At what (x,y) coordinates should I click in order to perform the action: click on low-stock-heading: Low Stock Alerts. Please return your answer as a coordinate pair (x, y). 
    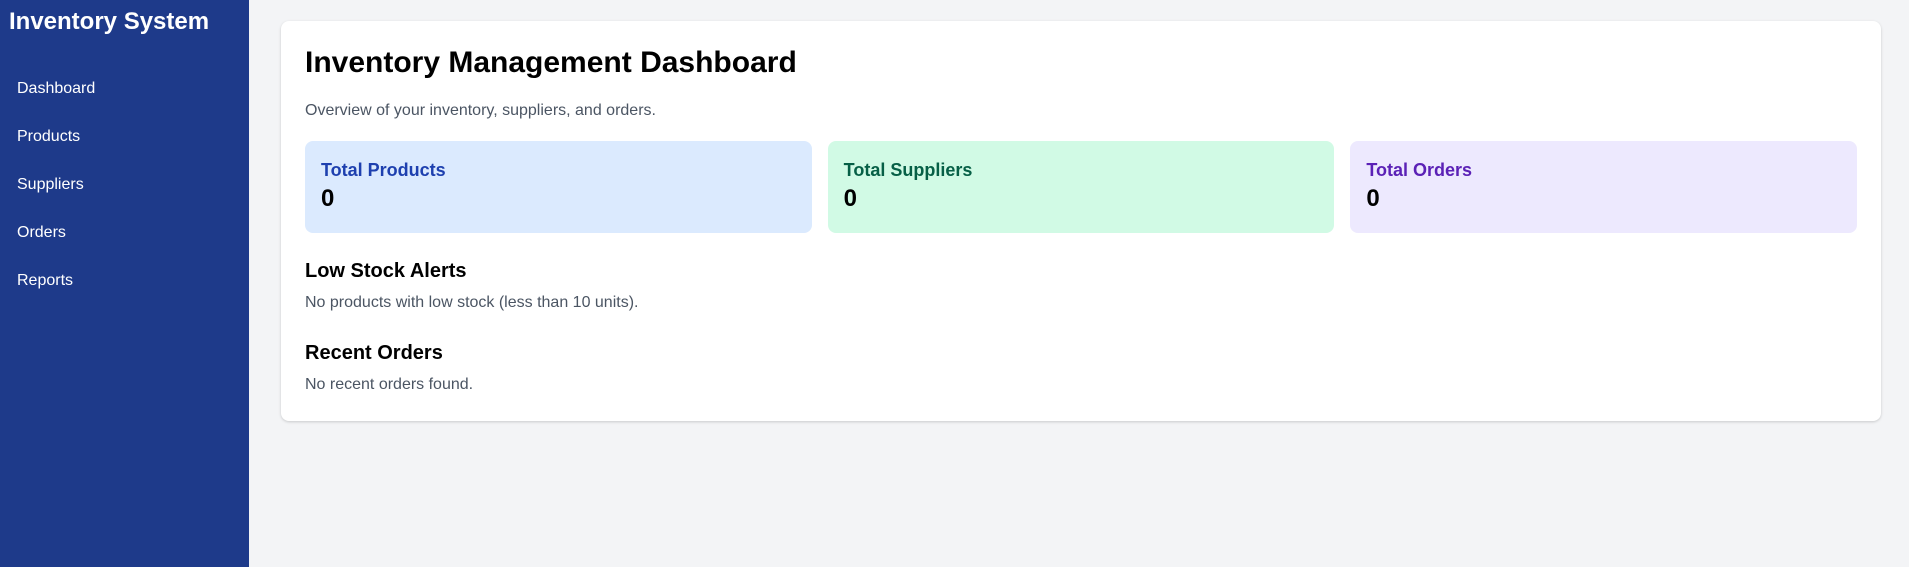
    Looking at the image, I should click on (386, 271).